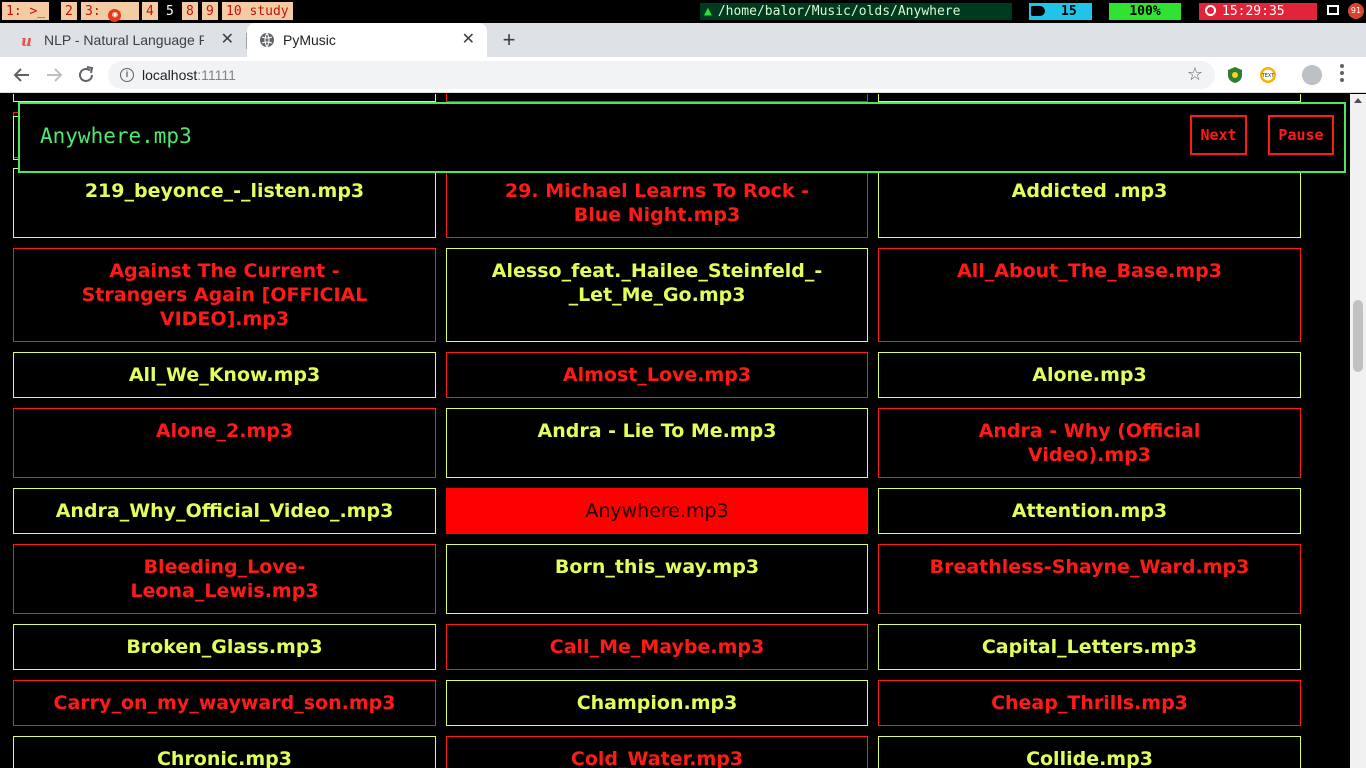 Image resolution: width=1366 pixels, height=768 pixels. What do you see at coordinates (86, 75) in the screenshot?
I see `reload-icon` at bounding box center [86, 75].